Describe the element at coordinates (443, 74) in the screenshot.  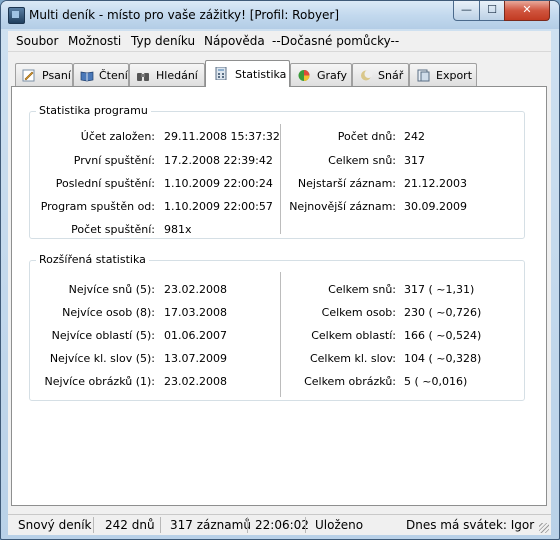
I see `tab-export: Export` at that location.